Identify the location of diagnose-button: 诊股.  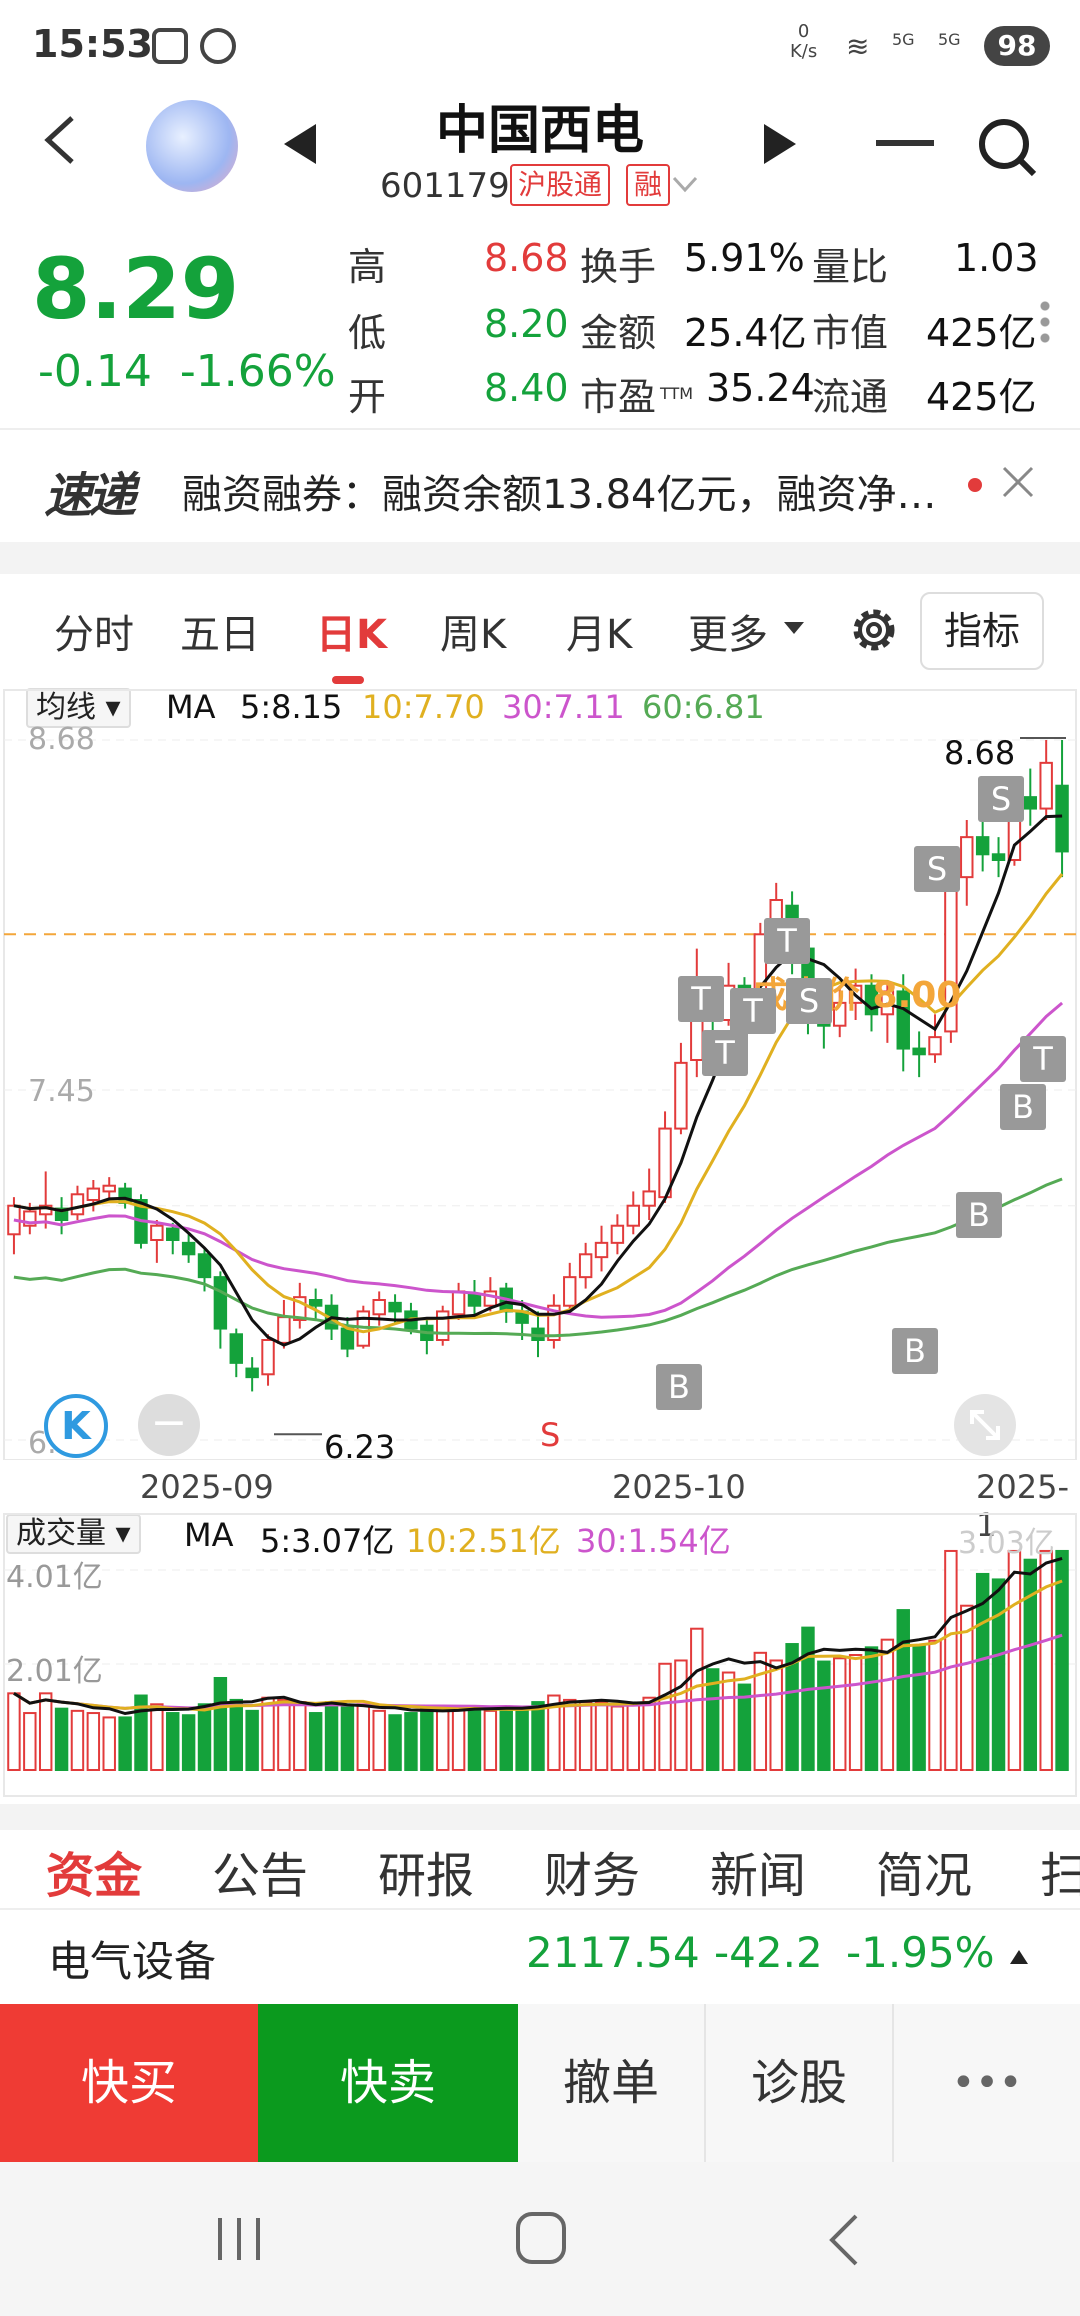
(800, 2083).